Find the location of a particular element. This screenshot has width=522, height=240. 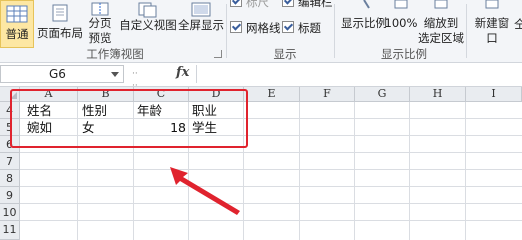

custom-views-button: 自定义视图 is located at coordinates (148, 24).